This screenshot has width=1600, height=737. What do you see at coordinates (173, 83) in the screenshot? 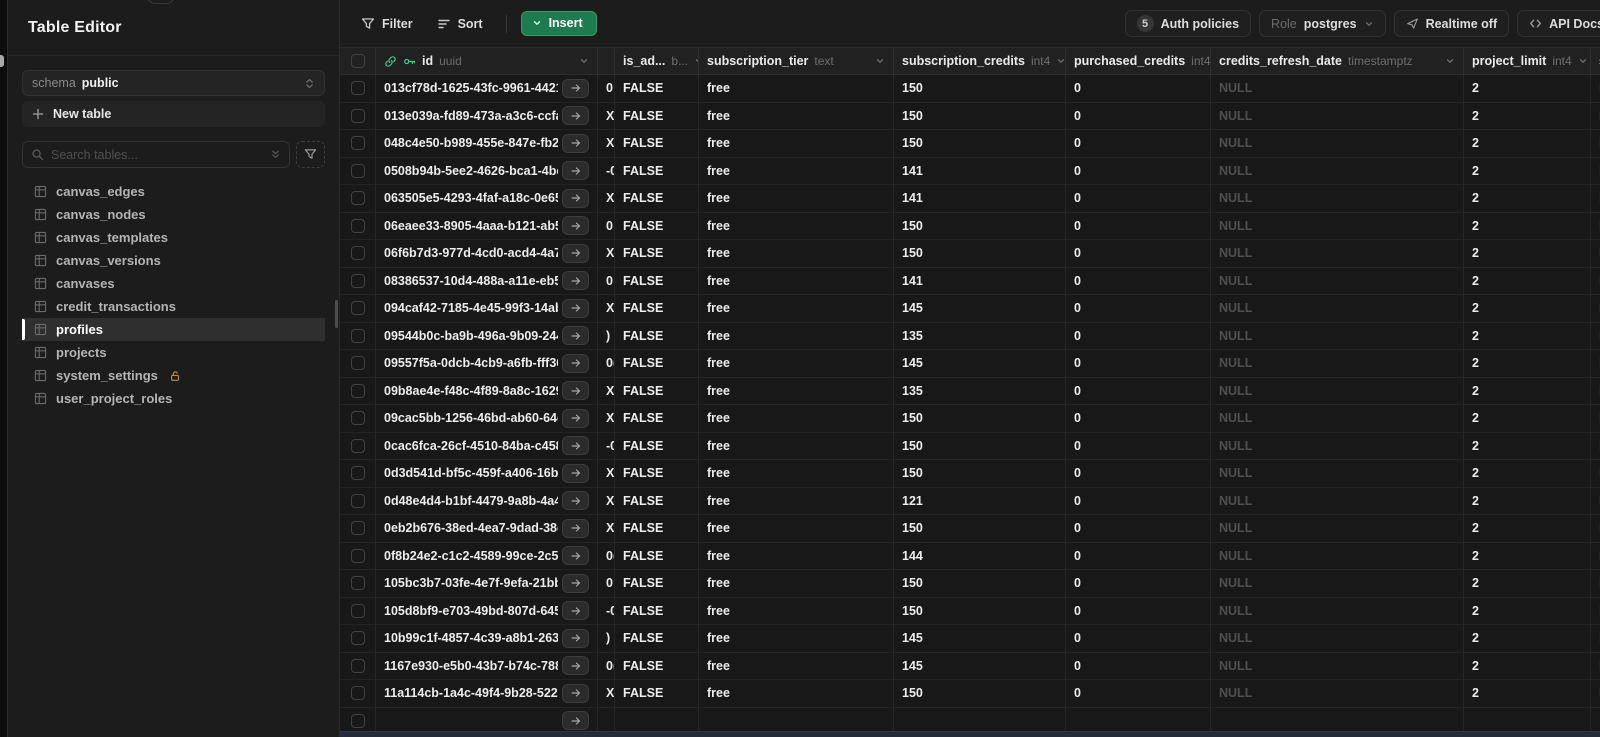
I see `schema-select: schema public` at bounding box center [173, 83].